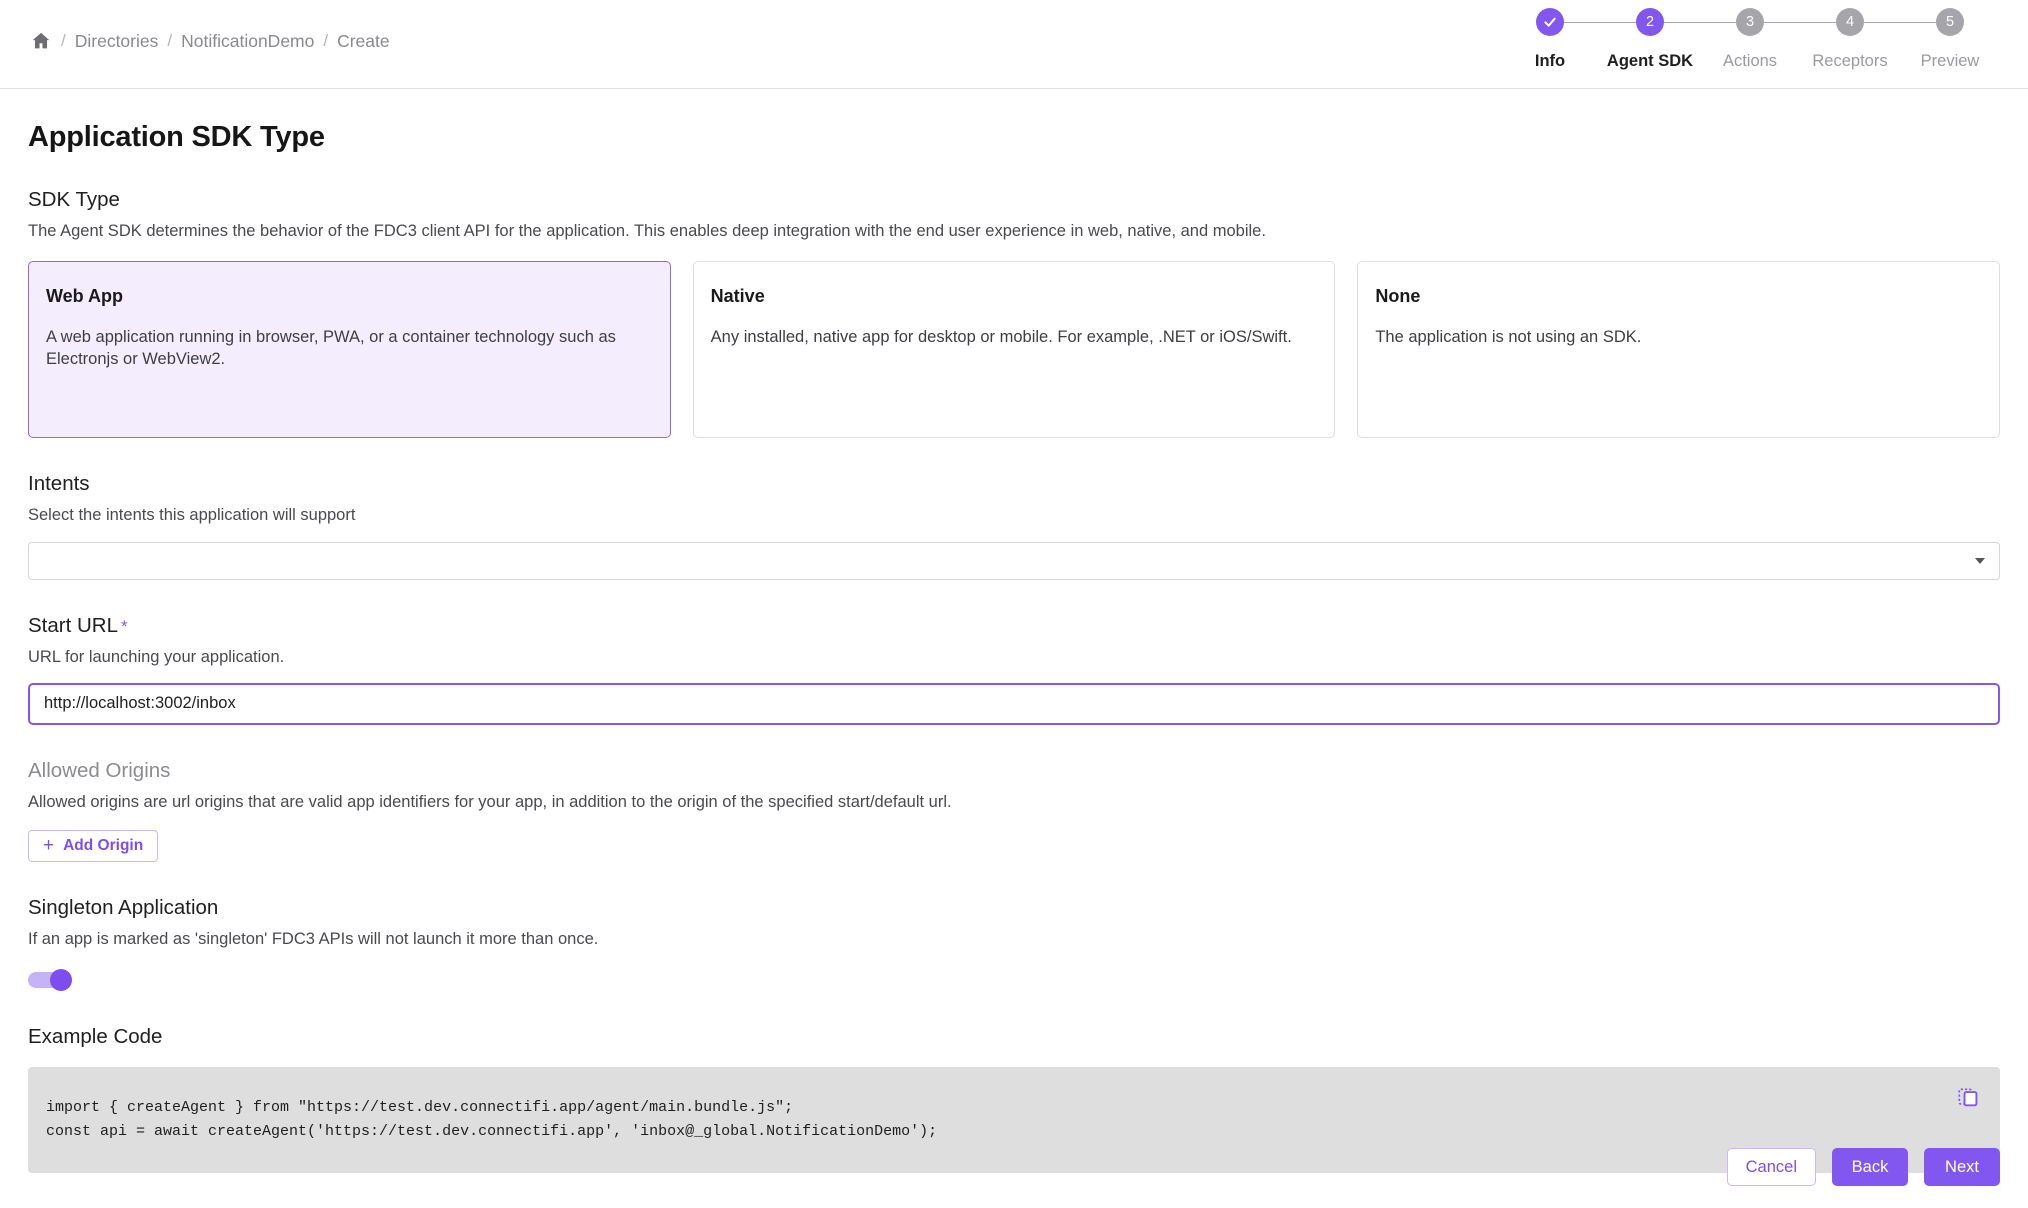 The image size is (2028, 1208). Describe the element at coordinates (1950, 61) in the screenshot. I see `step-preview-label: Preview` at that location.